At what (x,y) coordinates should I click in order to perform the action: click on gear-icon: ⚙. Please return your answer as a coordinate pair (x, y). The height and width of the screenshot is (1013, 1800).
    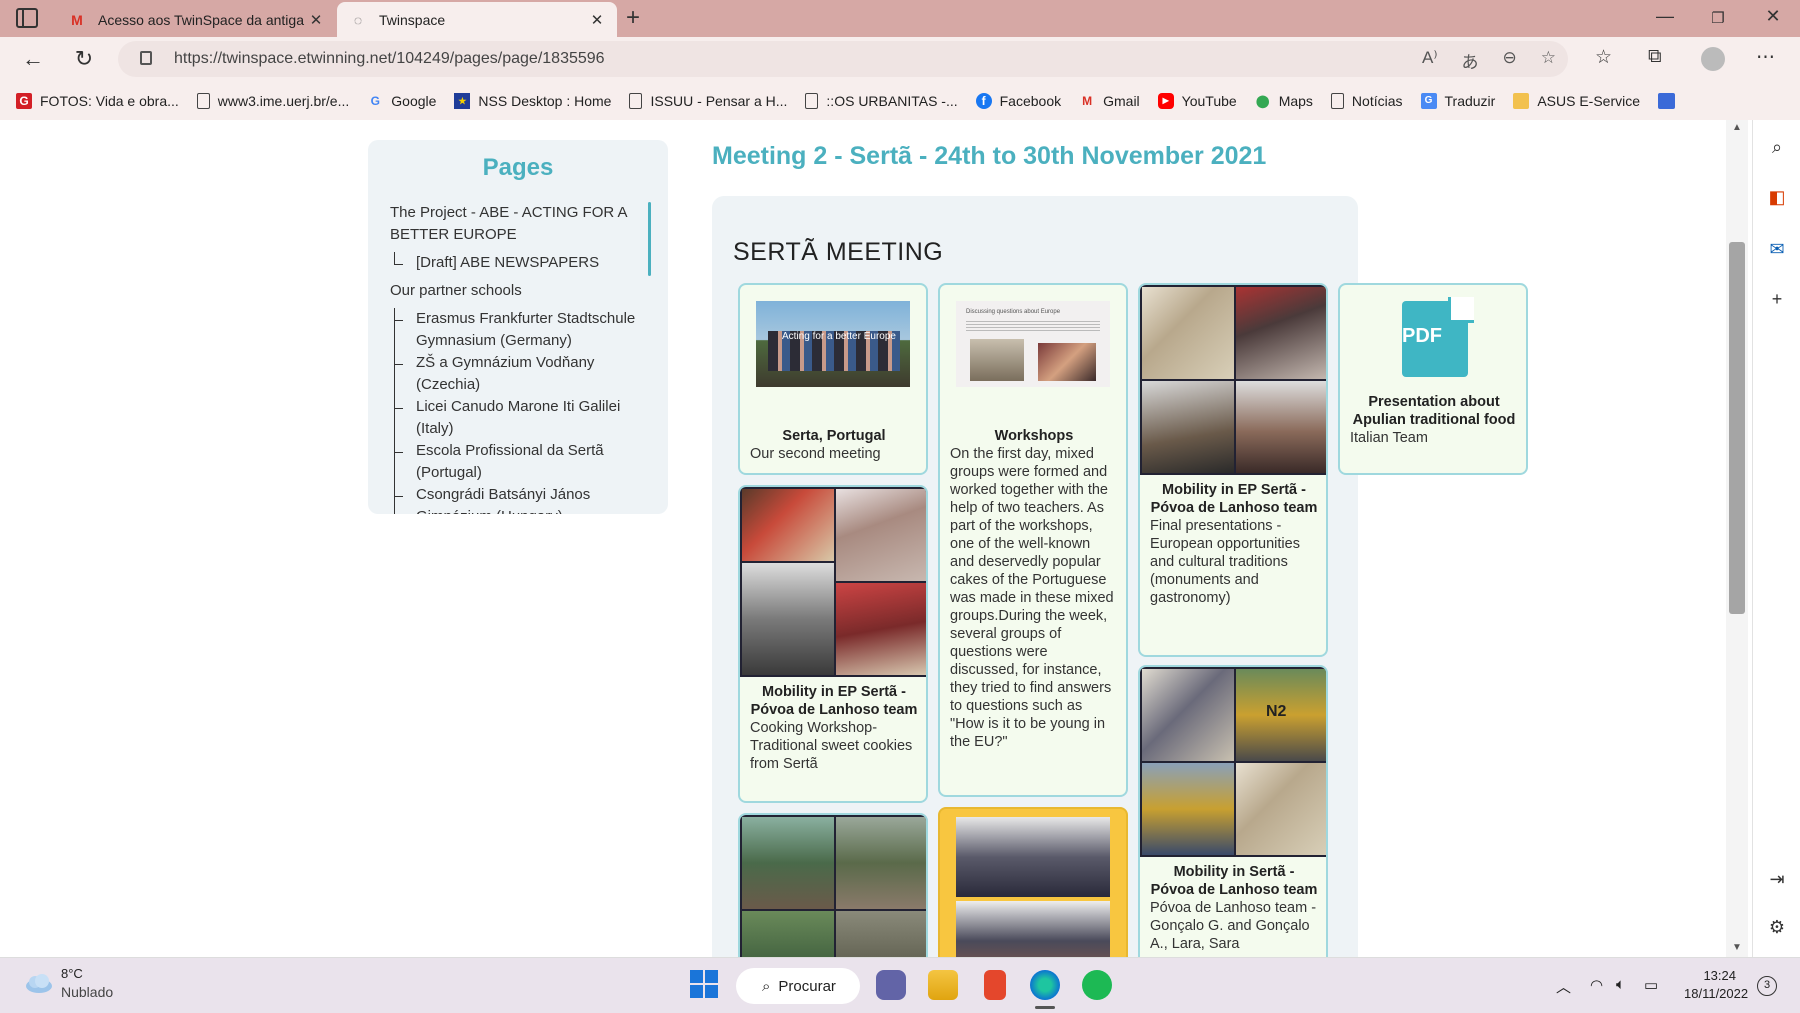
    Looking at the image, I should click on (1777, 927).